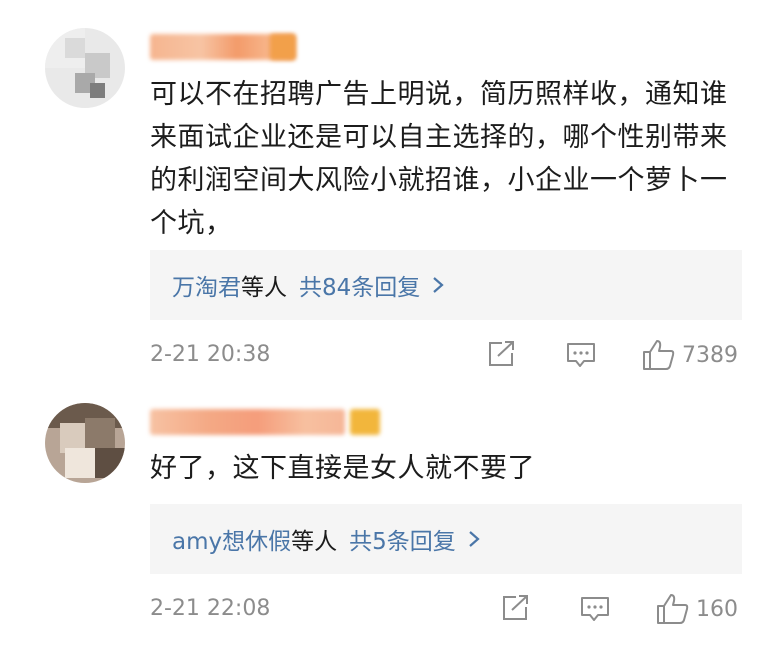 The width and height of the screenshot is (783, 649). Describe the element at coordinates (231, 539) in the screenshot. I see `reply-users: amy想休假` at that location.